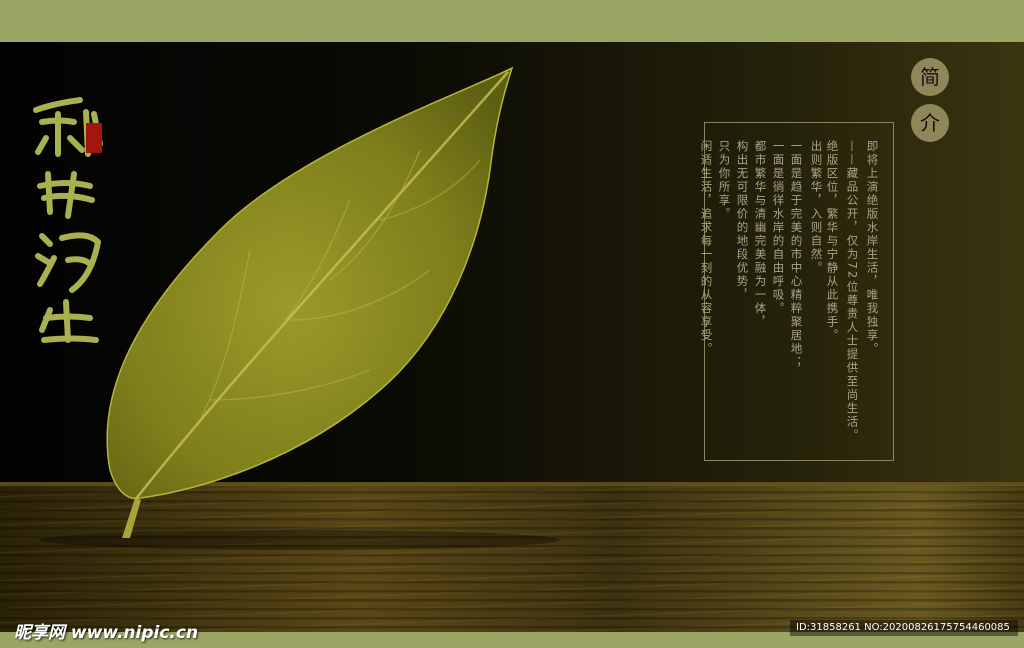  I want to click on intro-line-10: 闲适生活，追求每一刻的从容享受。, so click(706, 248).